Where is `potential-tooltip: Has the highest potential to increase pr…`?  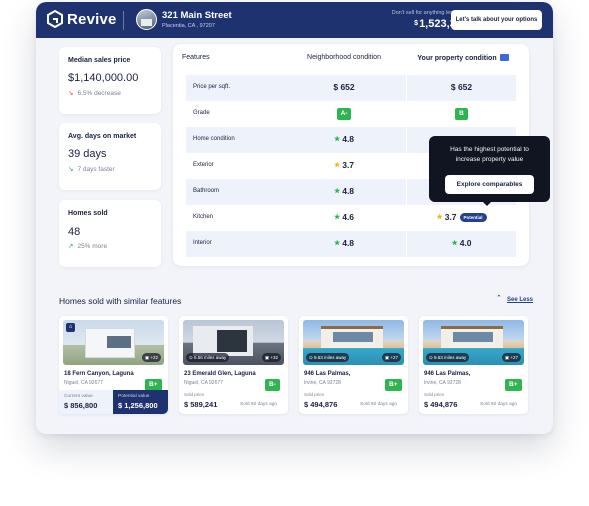
potential-tooltip: Has the highest potential to increase pr… is located at coordinates (489, 171).